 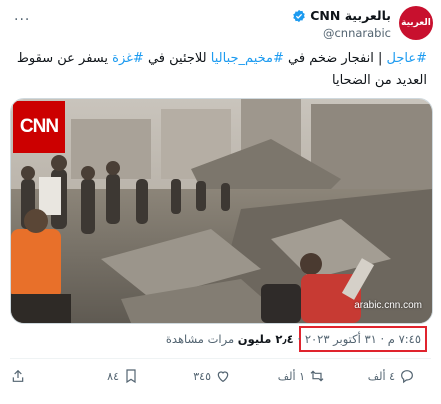 What do you see at coordinates (291, 376) in the screenshot?
I see `retweet-count: ١ ألف` at bounding box center [291, 376].